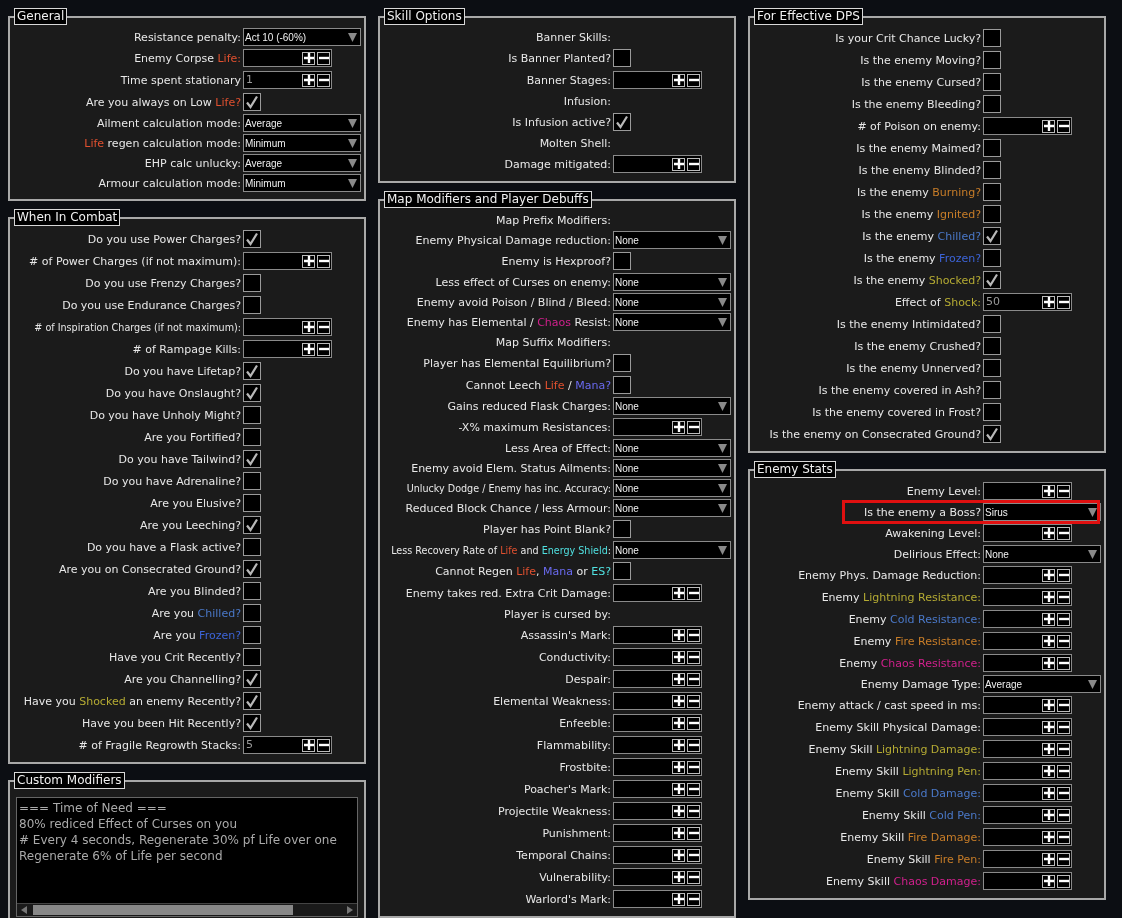  Describe the element at coordinates (287, 80) in the screenshot. I see `number-field: 1` at that location.